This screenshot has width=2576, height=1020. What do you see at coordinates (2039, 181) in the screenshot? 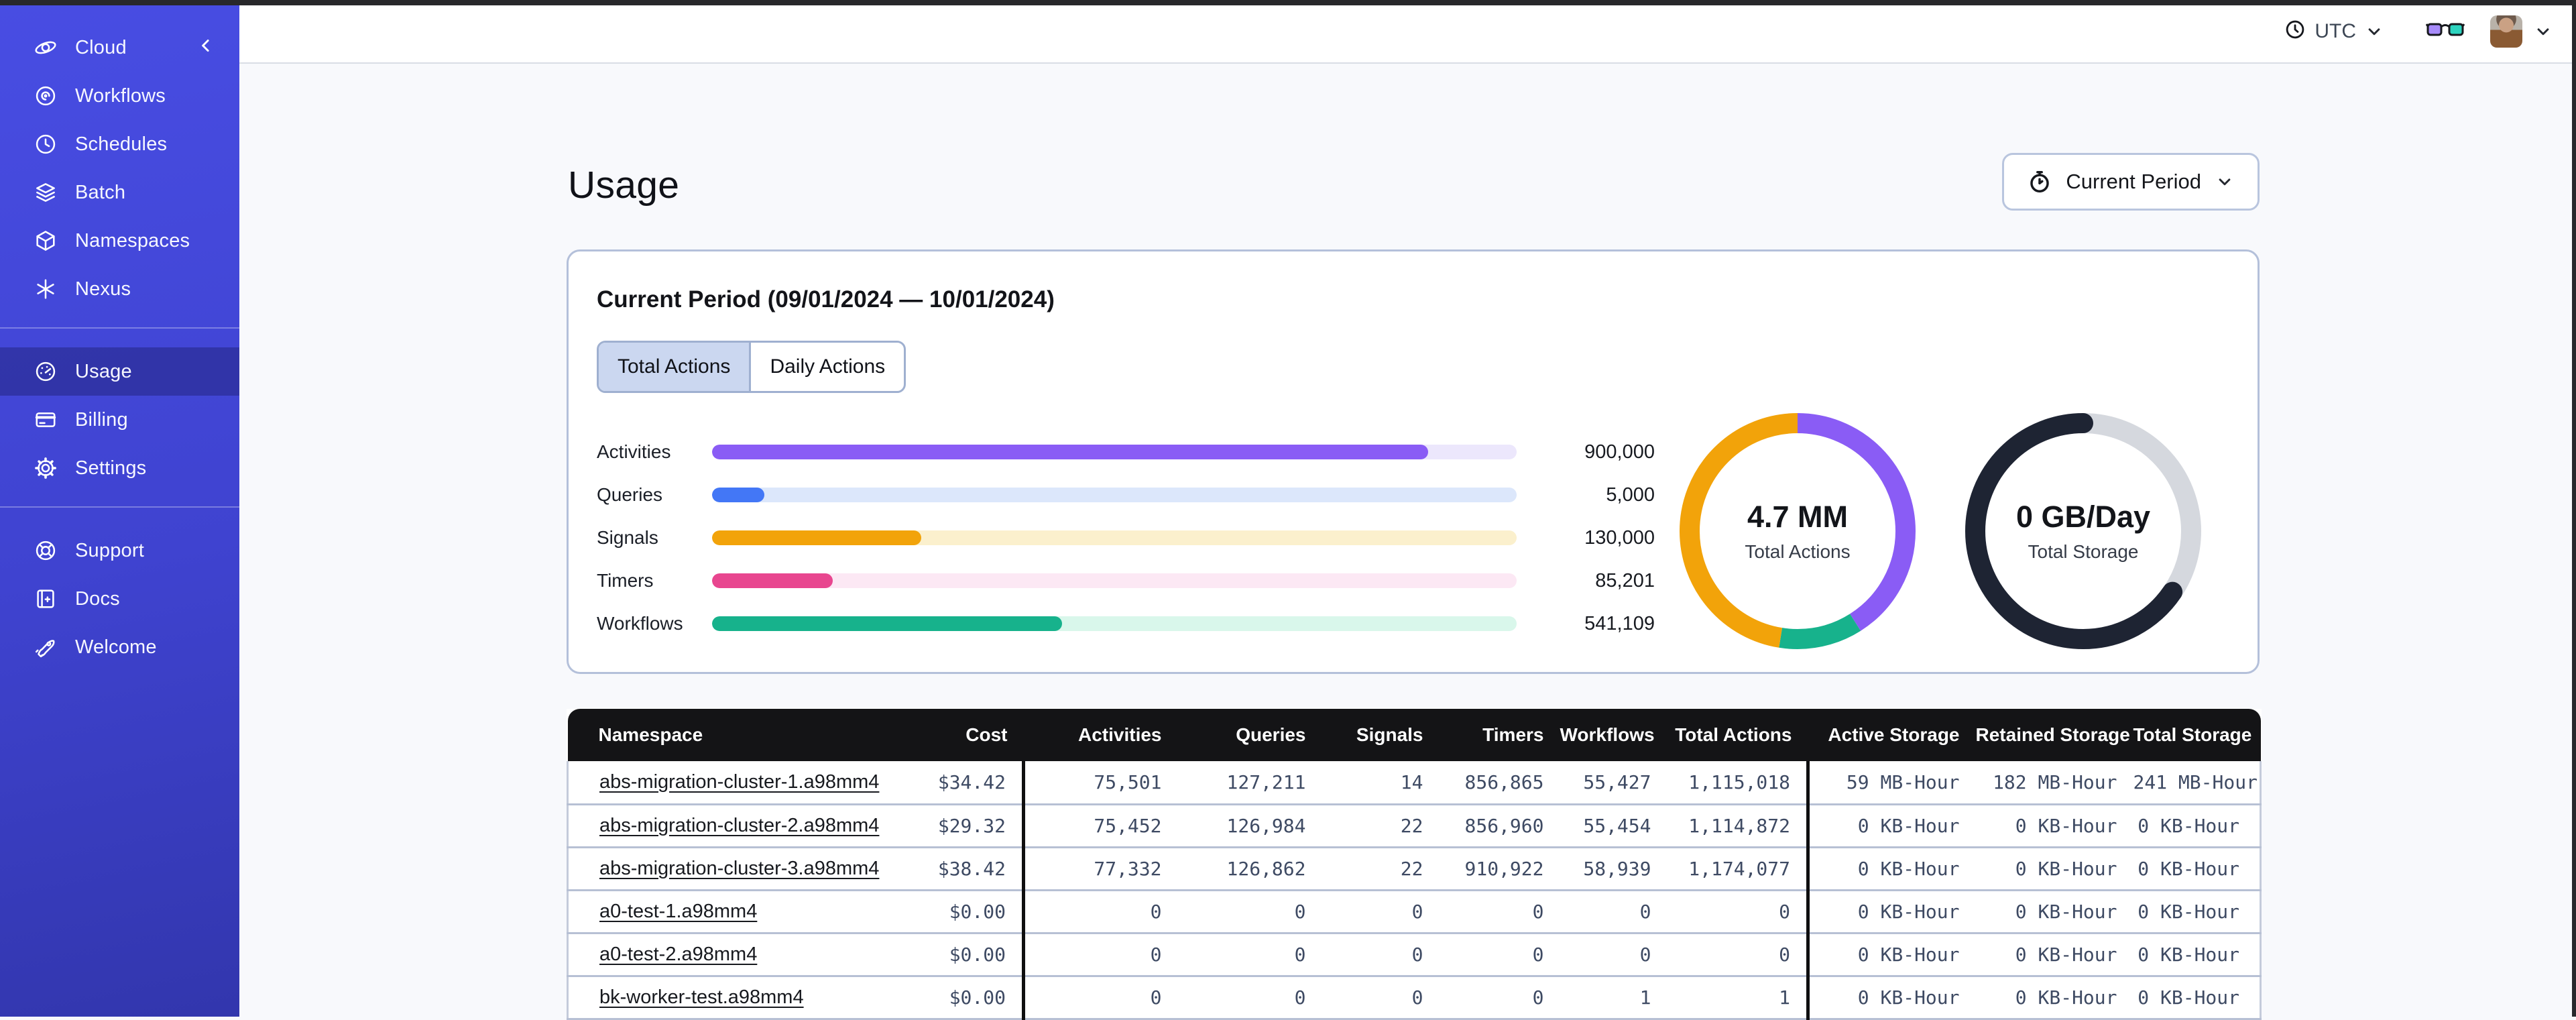
I see `stopwatch-icon` at bounding box center [2039, 181].